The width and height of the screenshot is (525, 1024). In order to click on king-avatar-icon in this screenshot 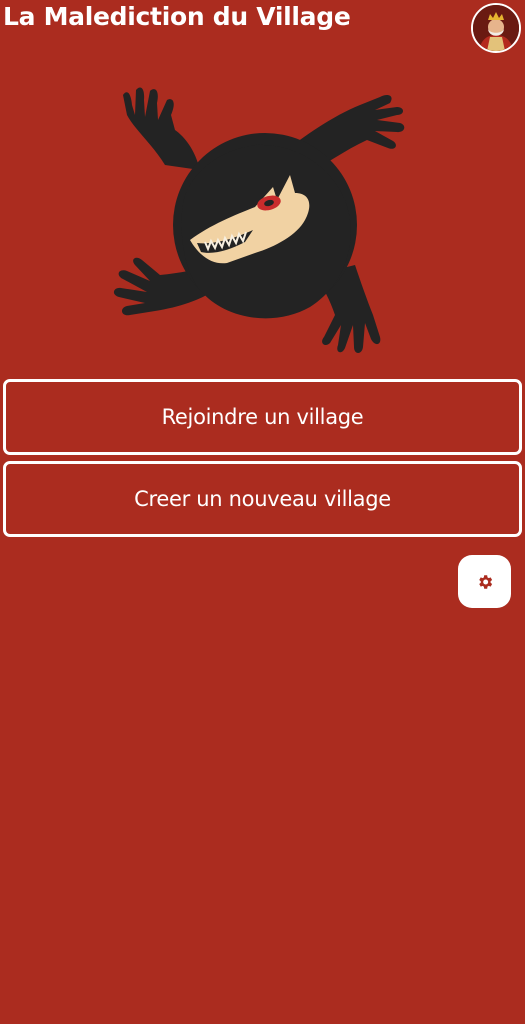, I will do `click(496, 28)`.